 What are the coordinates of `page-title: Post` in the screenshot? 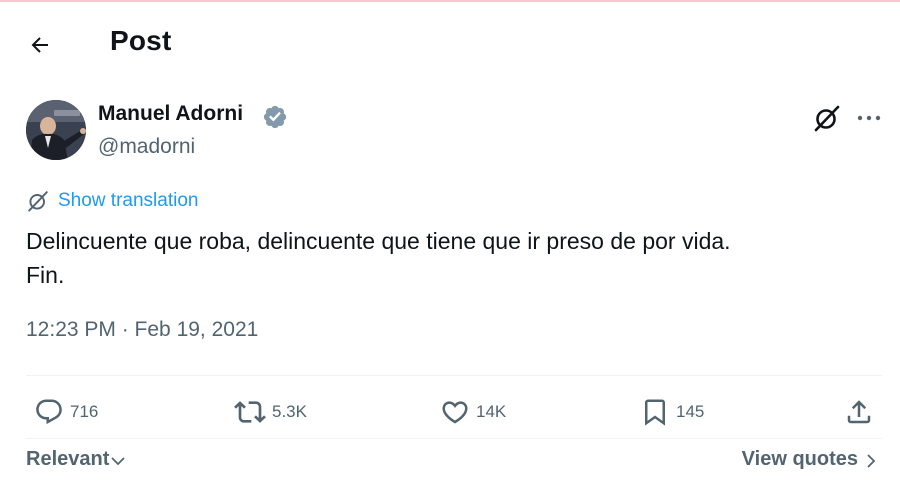 It's located at (141, 40).